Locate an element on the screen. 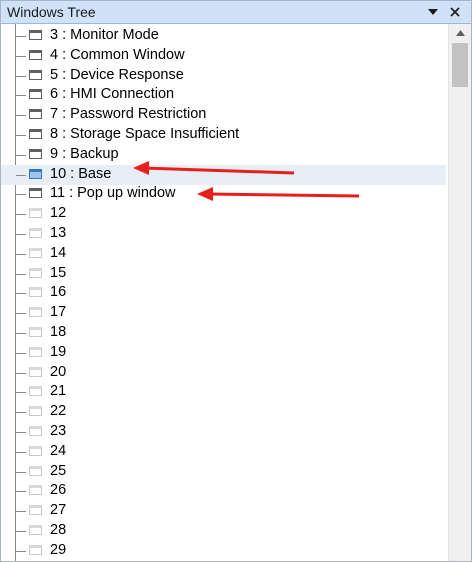  tree-item: 21 is located at coordinates (223, 392).